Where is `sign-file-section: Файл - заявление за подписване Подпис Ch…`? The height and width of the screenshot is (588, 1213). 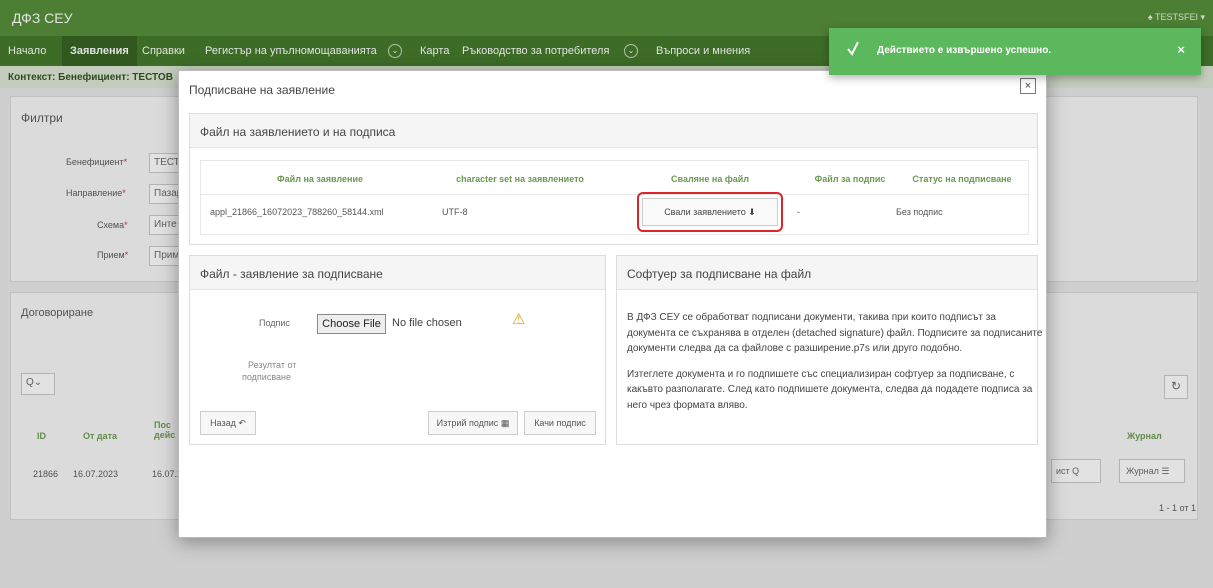
sign-file-section: Файл - заявление за подписване Подпис Ch… is located at coordinates (397, 350).